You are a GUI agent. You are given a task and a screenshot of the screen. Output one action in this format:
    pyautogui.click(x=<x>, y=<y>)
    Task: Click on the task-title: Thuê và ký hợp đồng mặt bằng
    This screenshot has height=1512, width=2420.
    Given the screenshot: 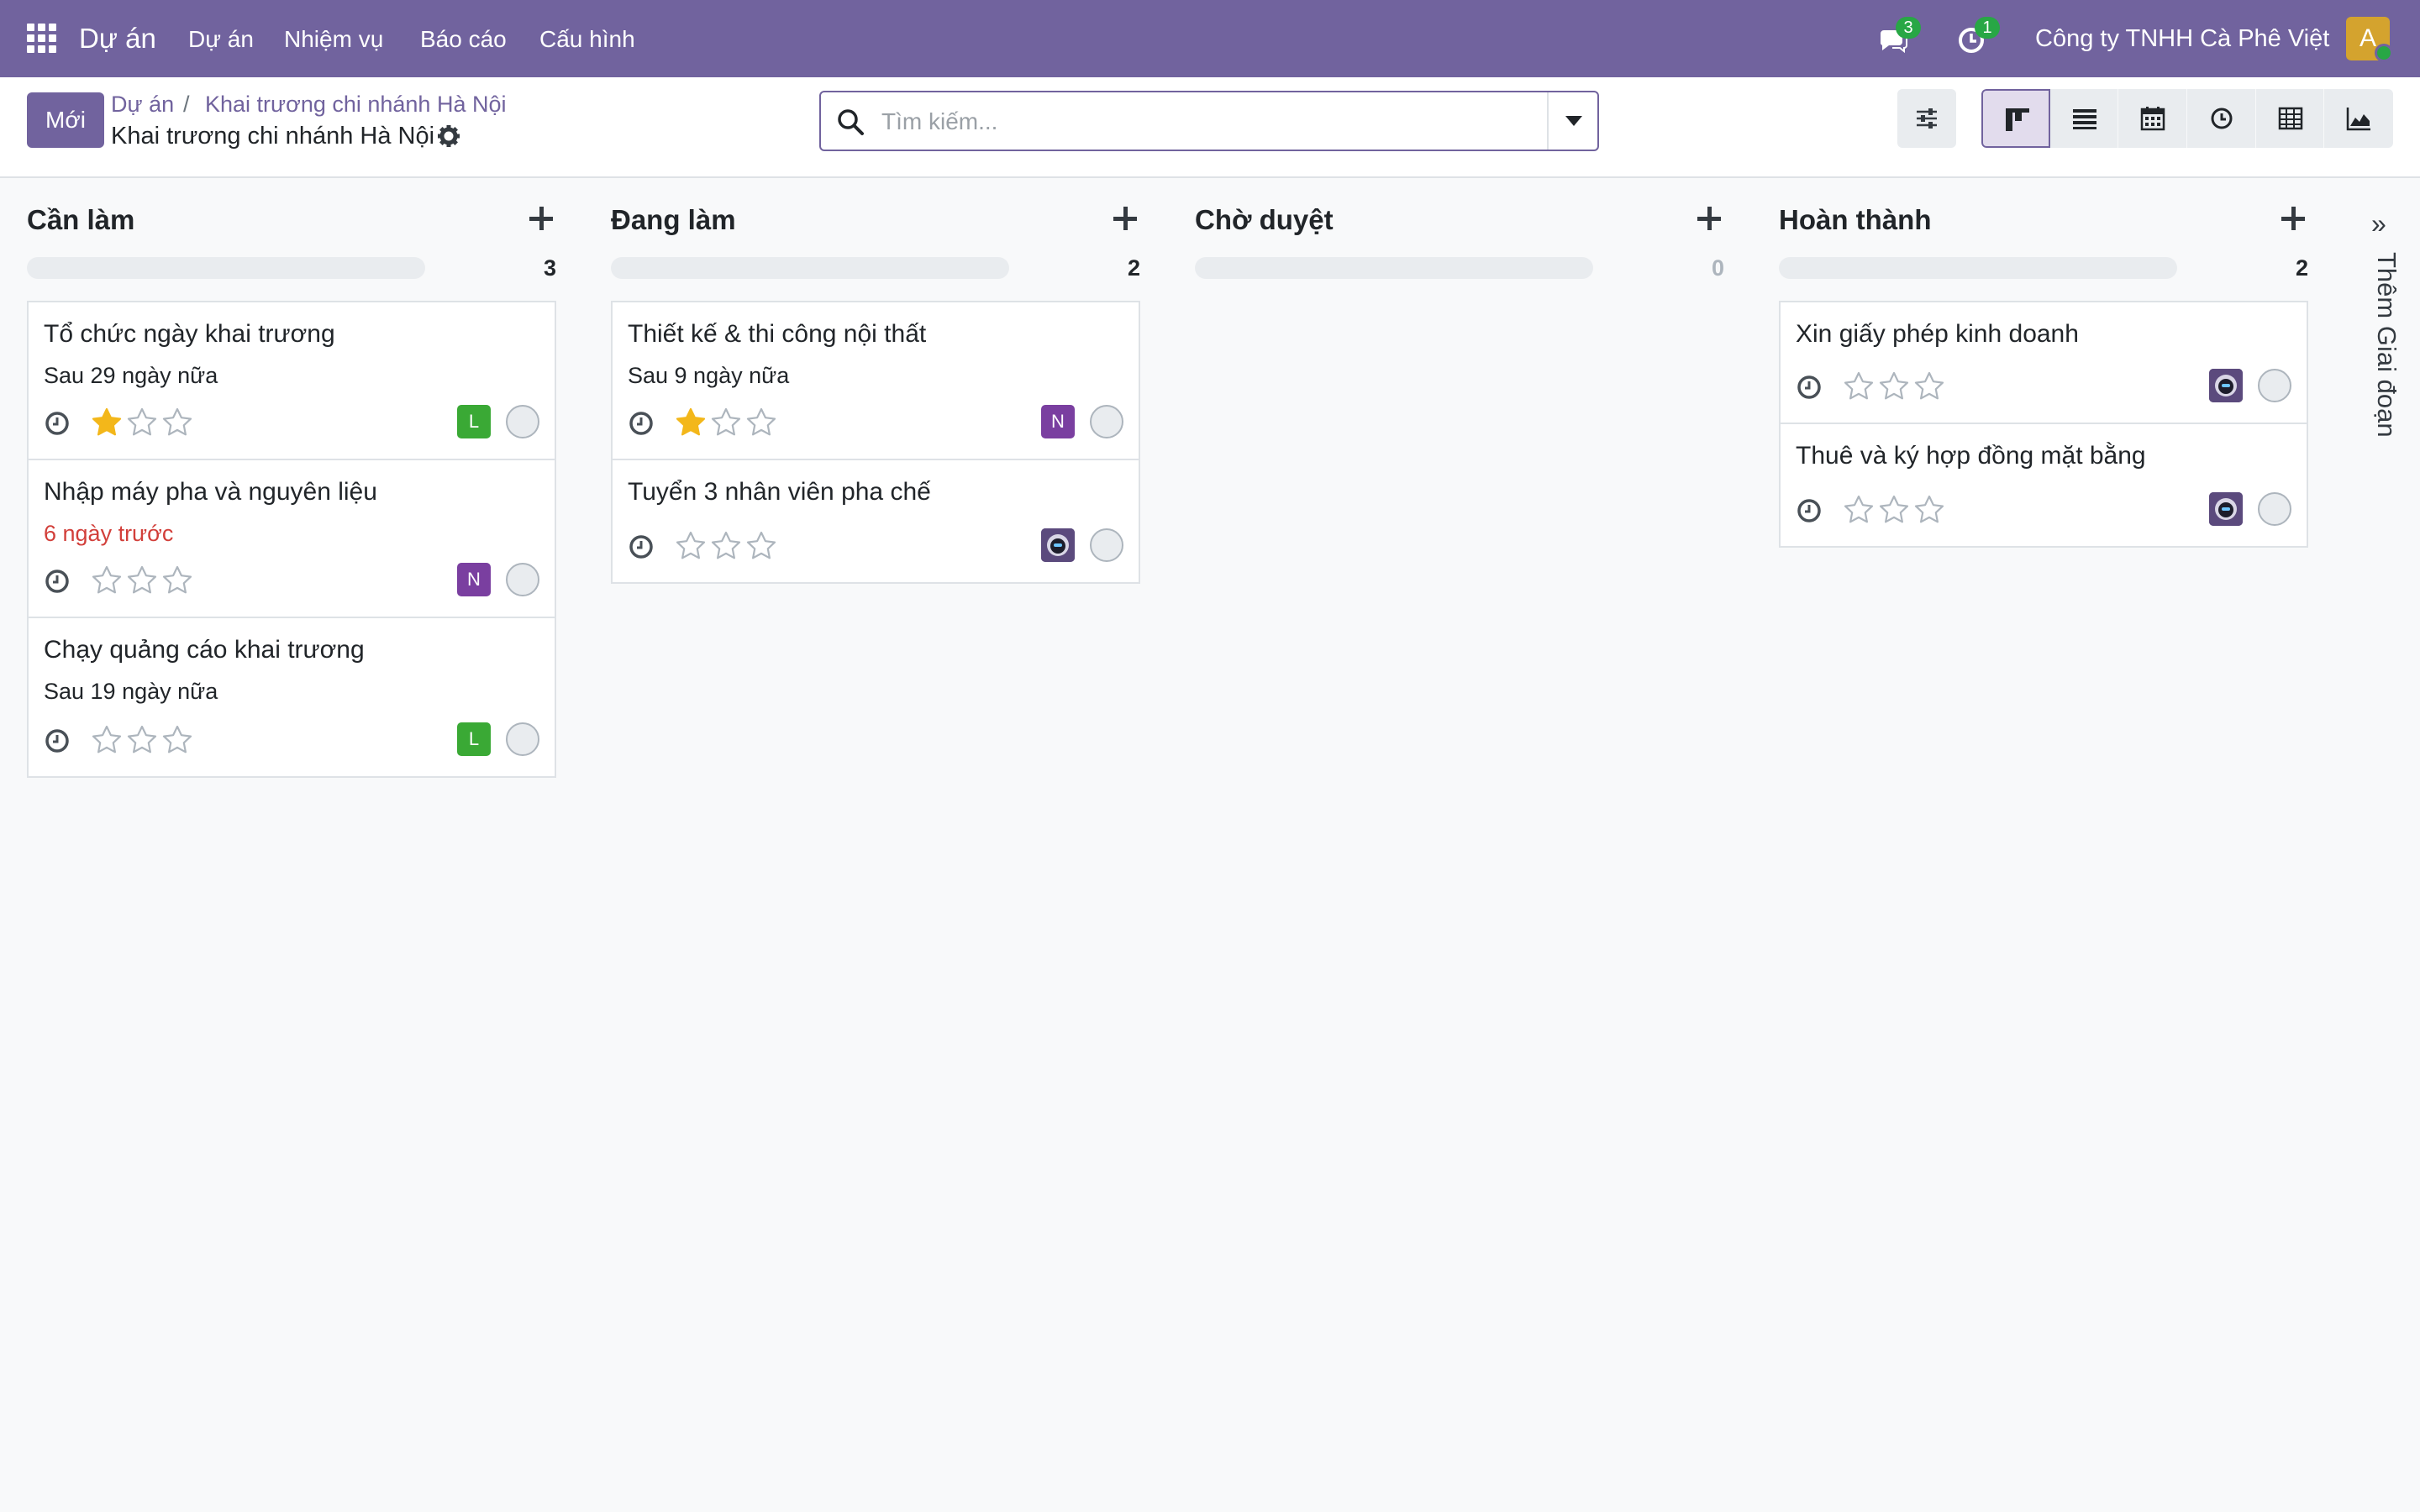 What is the action you would take?
    pyautogui.click(x=1971, y=456)
    